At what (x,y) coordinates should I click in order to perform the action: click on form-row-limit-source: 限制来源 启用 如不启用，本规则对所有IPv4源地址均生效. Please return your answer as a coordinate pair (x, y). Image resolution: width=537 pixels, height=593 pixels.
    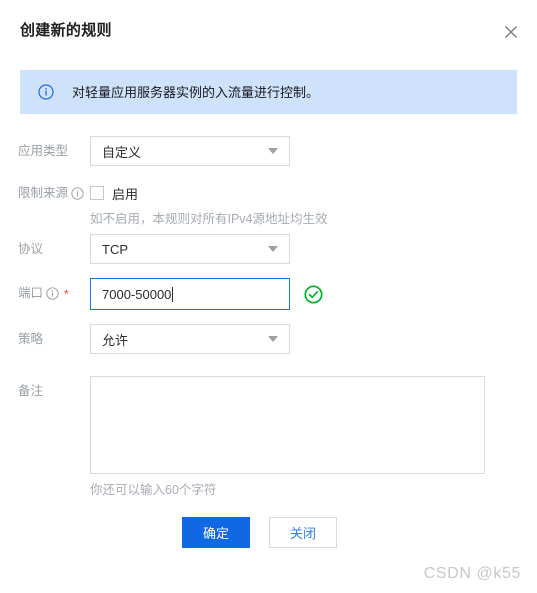
    Looking at the image, I should click on (258, 203).